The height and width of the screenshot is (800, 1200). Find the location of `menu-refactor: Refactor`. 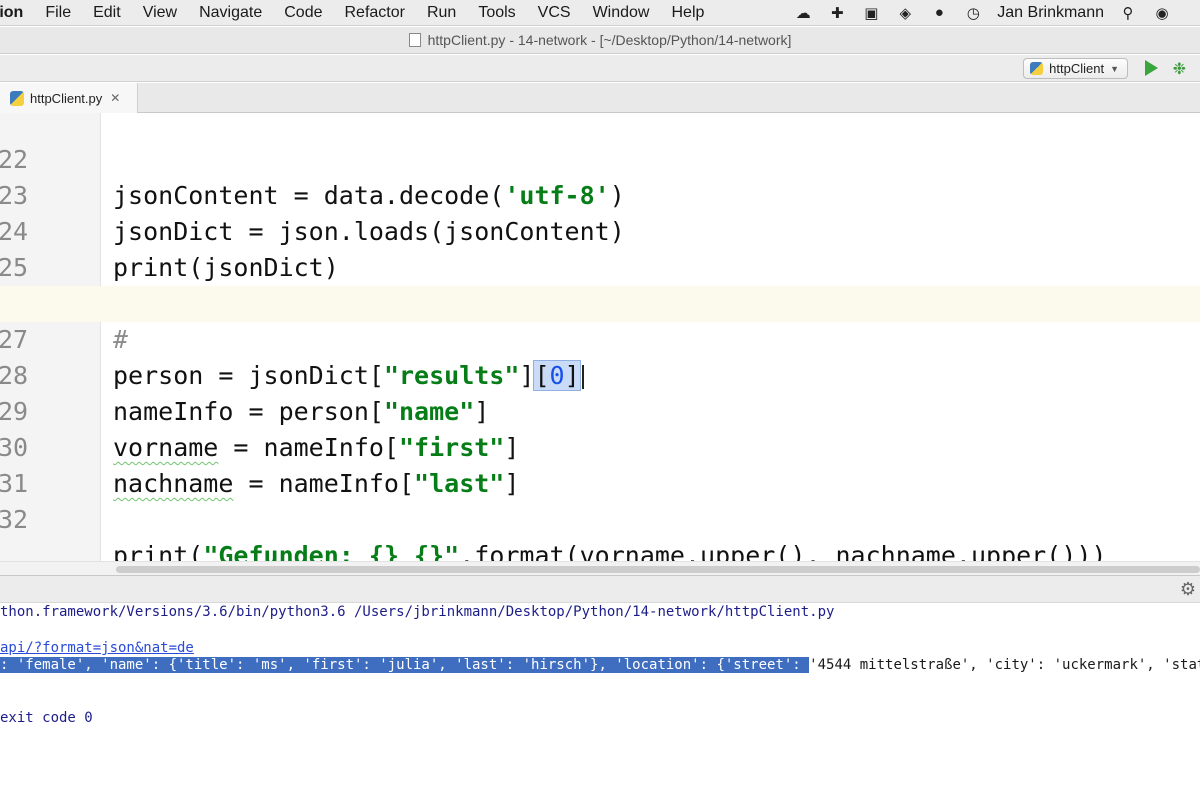

menu-refactor: Refactor is located at coordinates (374, 13).